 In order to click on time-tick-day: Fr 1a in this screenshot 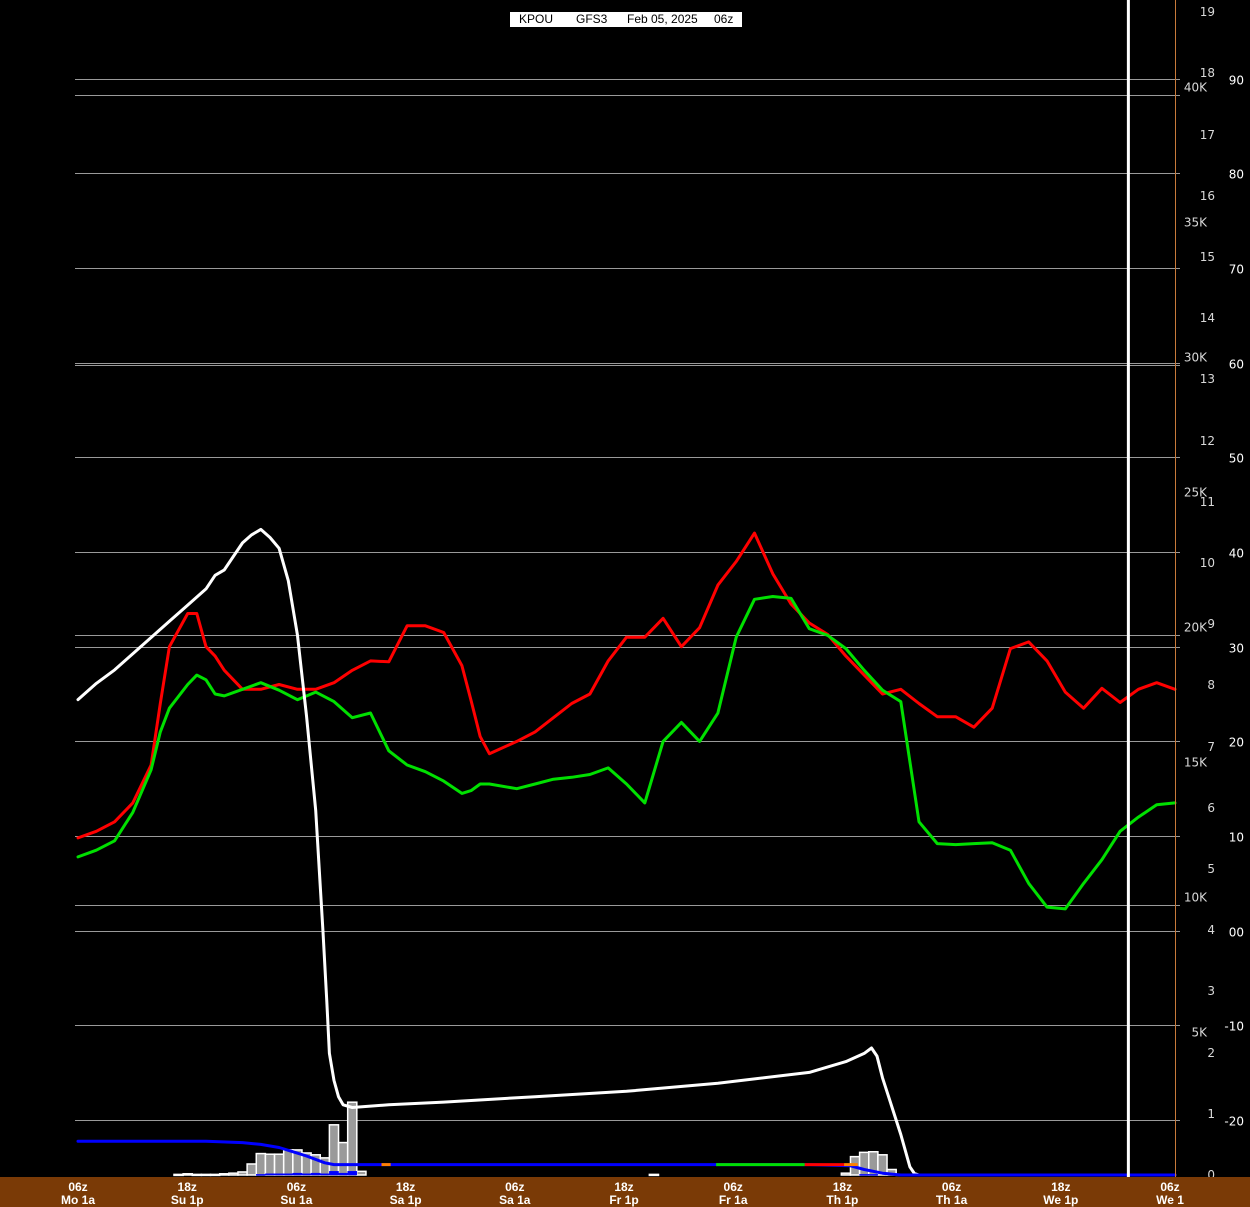, I will do `click(733, 1200)`.